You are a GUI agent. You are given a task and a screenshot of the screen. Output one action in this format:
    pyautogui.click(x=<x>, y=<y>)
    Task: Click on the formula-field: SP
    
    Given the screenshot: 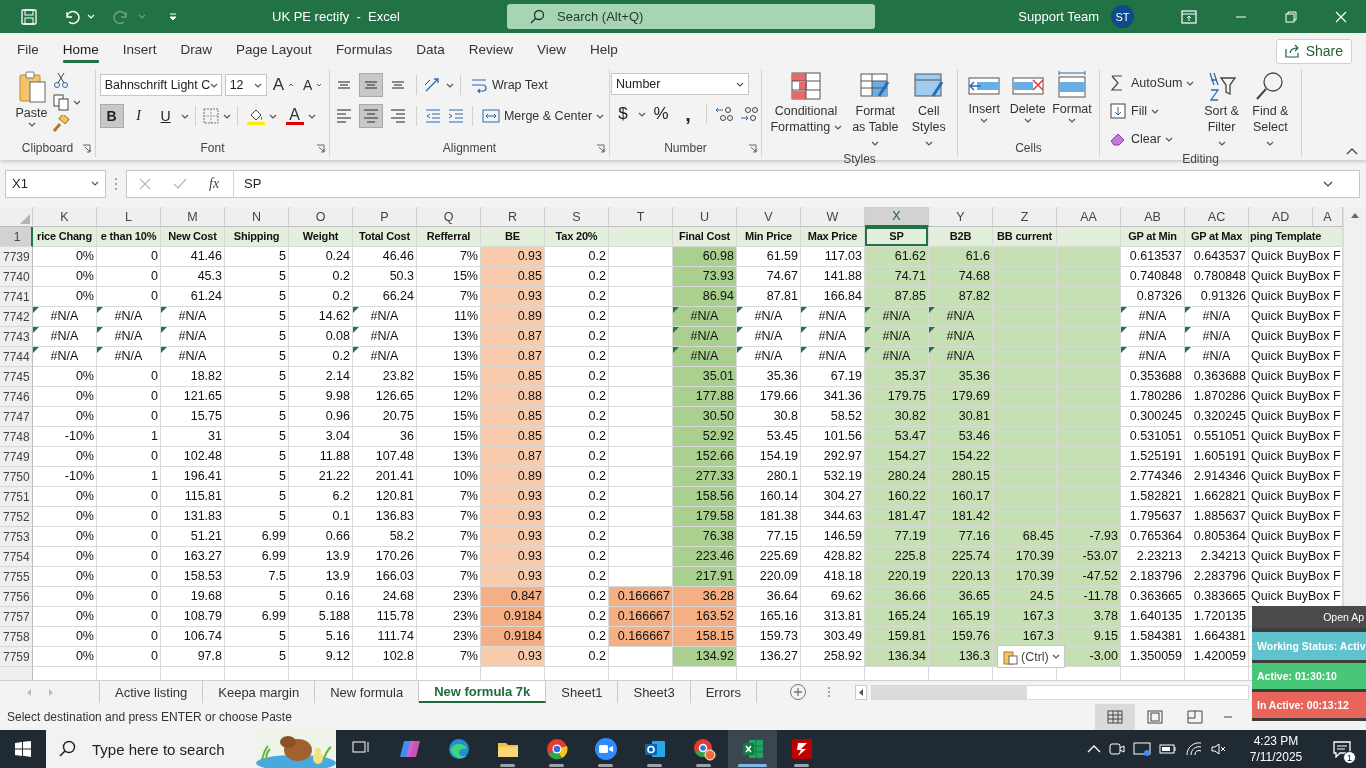 What is the action you would take?
    pyautogui.click(x=767, y=183)
    